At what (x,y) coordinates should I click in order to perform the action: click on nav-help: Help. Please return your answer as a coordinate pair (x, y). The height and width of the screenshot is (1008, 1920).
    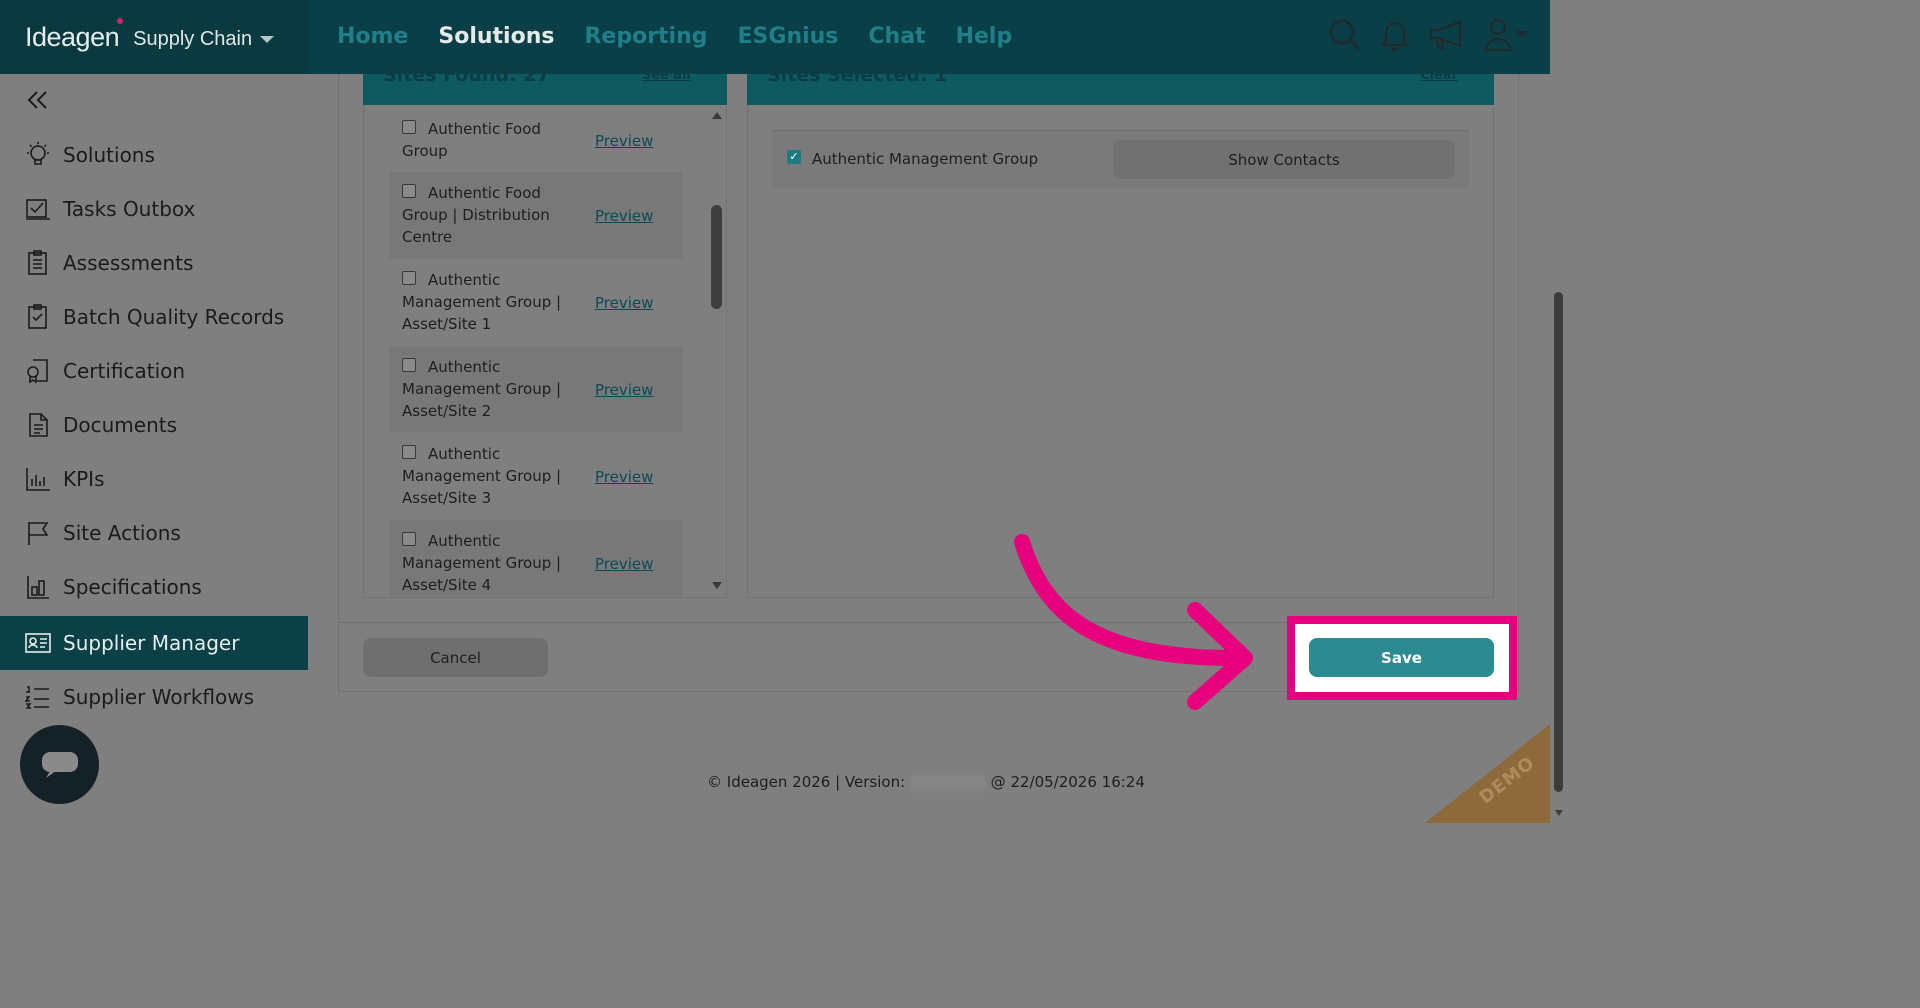
    Looking at the image, I should click on (984, 36).